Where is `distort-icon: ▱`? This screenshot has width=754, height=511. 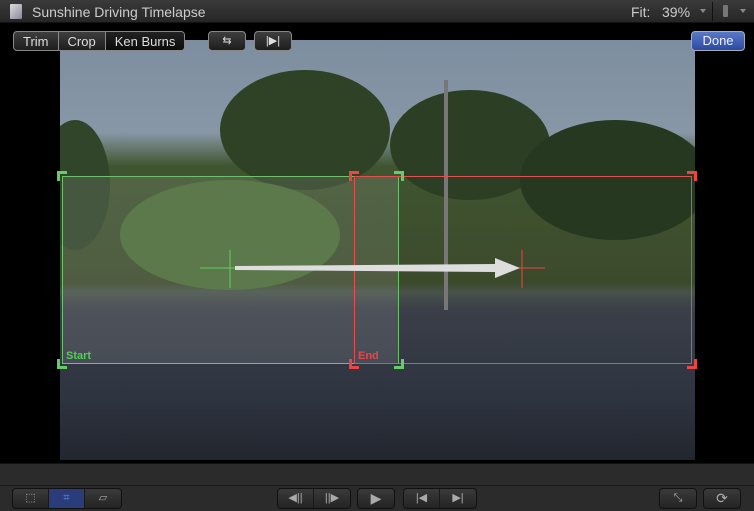
distort-icon: ▱ is located at coordinates (103, 498).